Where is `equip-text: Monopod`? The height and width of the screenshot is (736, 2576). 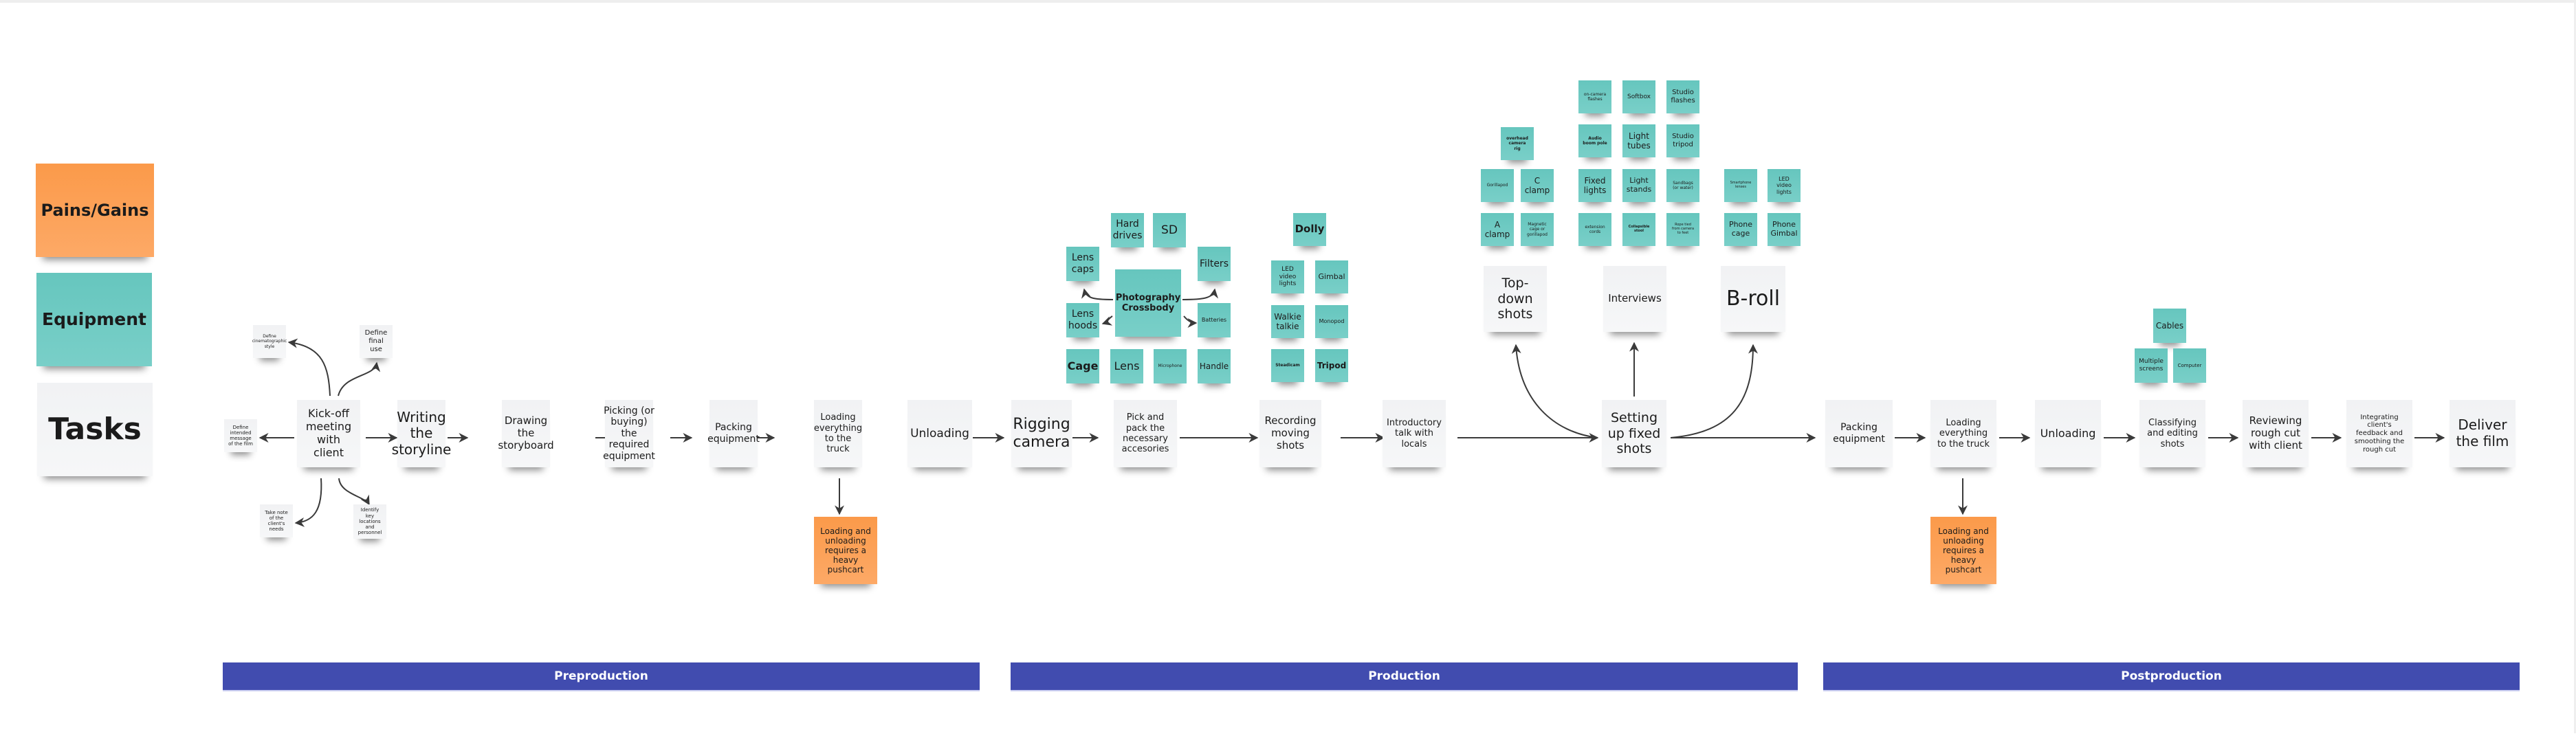
equip-text: Monopod is located at coordinates (1332, 322).